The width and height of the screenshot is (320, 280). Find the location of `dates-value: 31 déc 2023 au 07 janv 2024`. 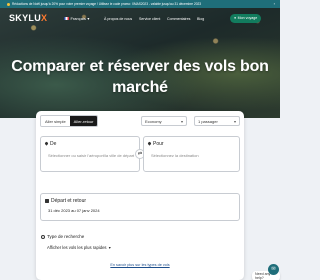

dates-value: 31 déc 2023 au 07 janv 2024 is located at coordinates (74, 210).